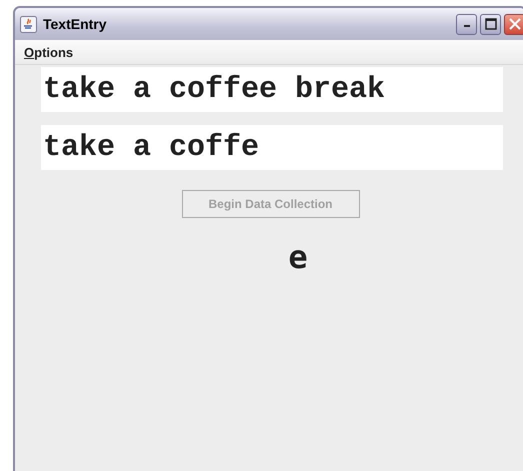 This screenshot has height=471, width=523. I want to click on menu-item: Options, so click(49, 52).